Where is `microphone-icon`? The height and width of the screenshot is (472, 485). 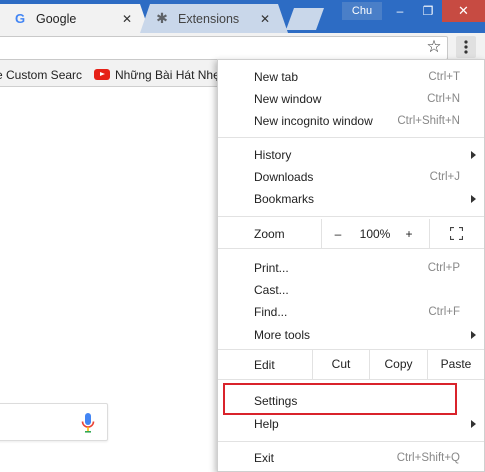
microphone-icon is located at coordinates (88, 423).